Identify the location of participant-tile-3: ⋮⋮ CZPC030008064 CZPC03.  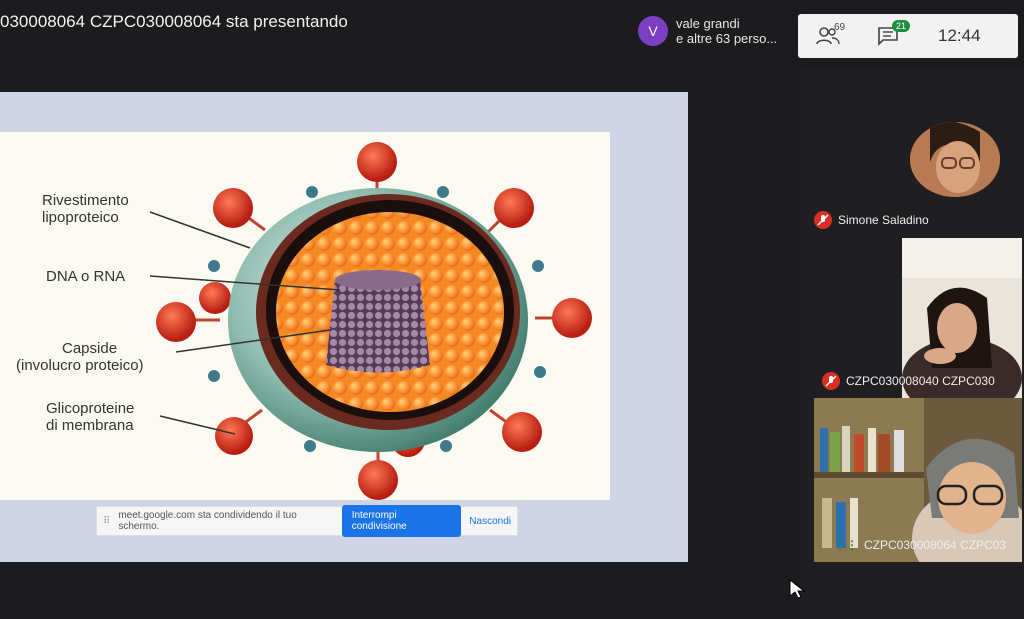
(920, 545).